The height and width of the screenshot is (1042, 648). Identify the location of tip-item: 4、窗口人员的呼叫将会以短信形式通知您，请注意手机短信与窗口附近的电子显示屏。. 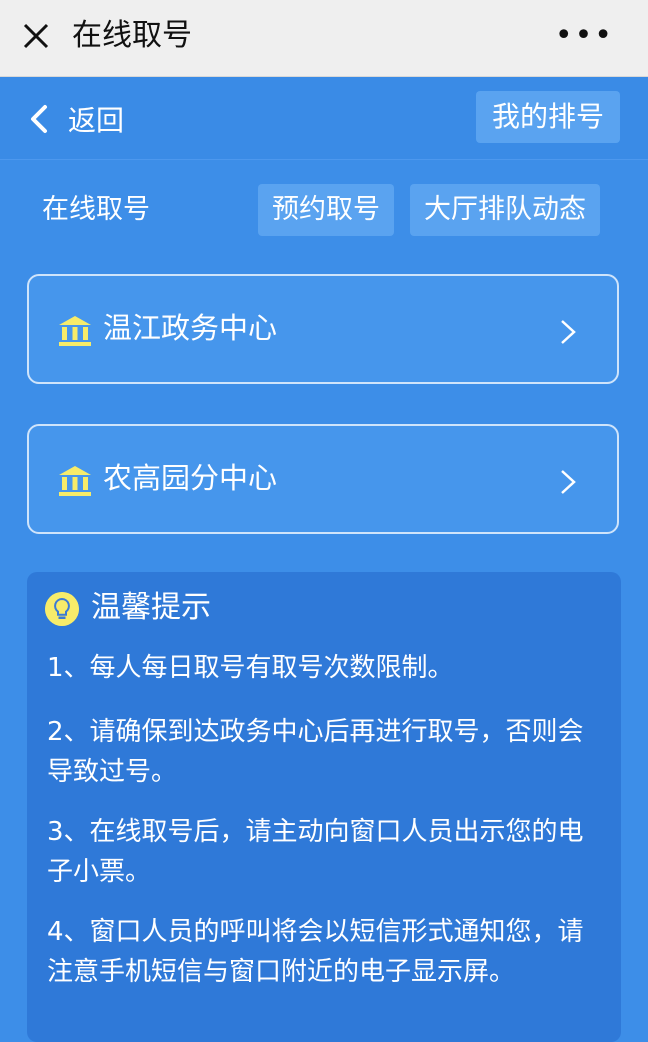
(315, 952).